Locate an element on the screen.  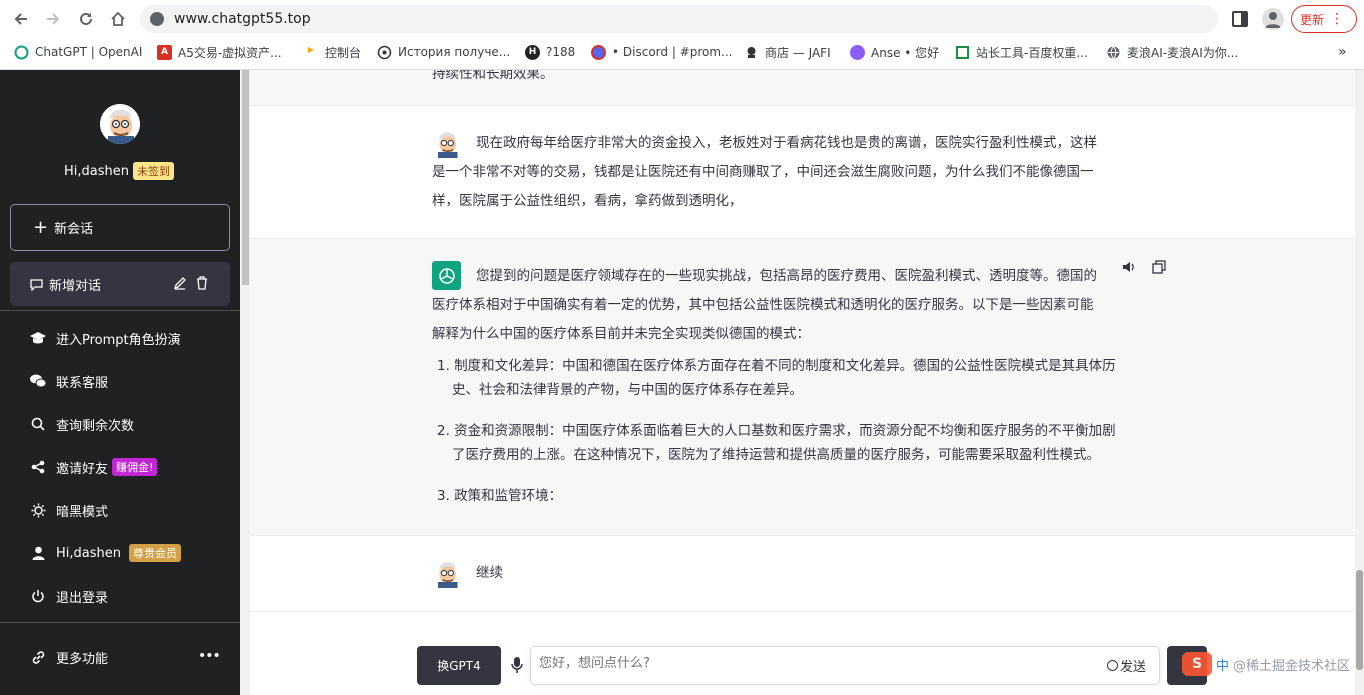
a5-icon: A is located at coordinates (164, 52).